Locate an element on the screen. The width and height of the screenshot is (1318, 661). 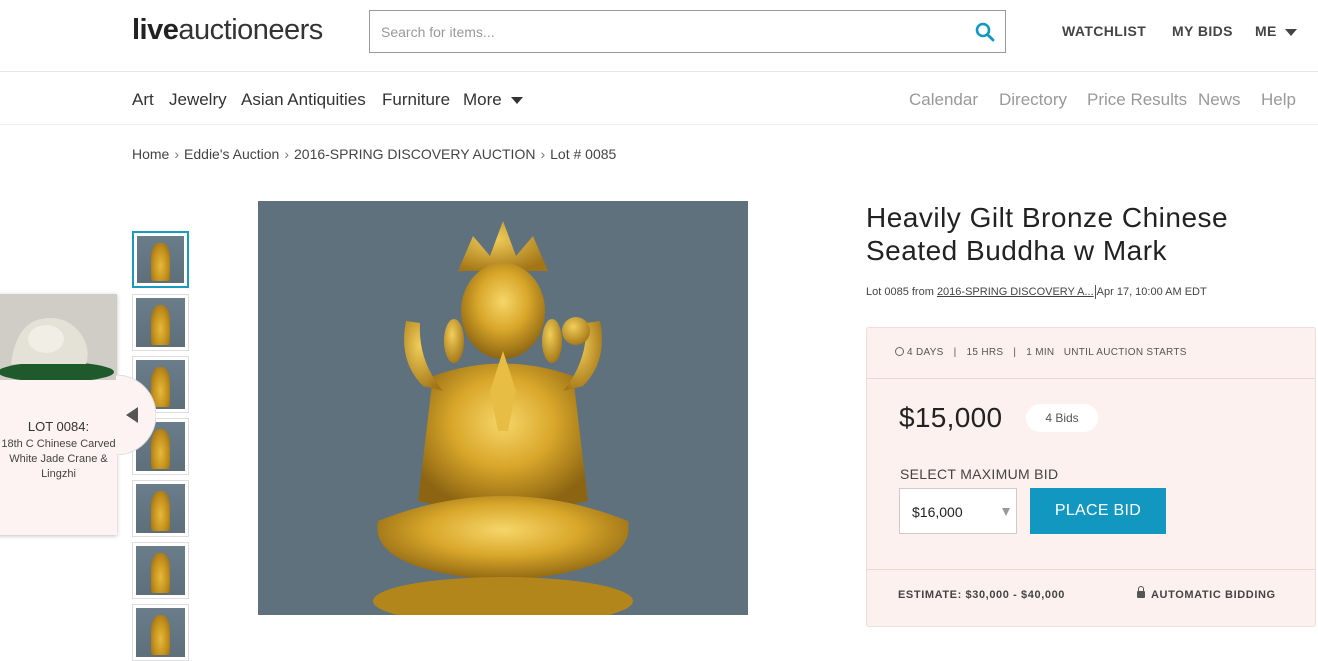
place-bid-button: PLACE BID is located at coordinates (1098, 511).